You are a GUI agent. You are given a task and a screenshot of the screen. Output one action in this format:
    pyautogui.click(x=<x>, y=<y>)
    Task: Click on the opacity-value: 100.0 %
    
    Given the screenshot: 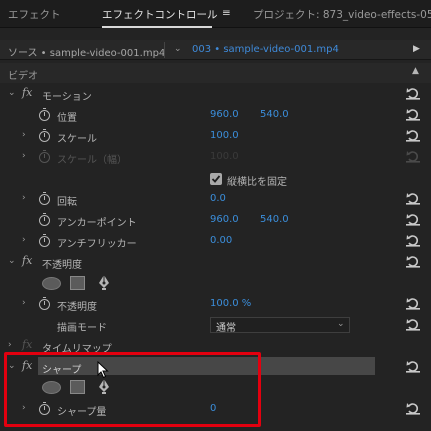 What is the action you would take?
    pyautogui.click(x=230, y=303)
    